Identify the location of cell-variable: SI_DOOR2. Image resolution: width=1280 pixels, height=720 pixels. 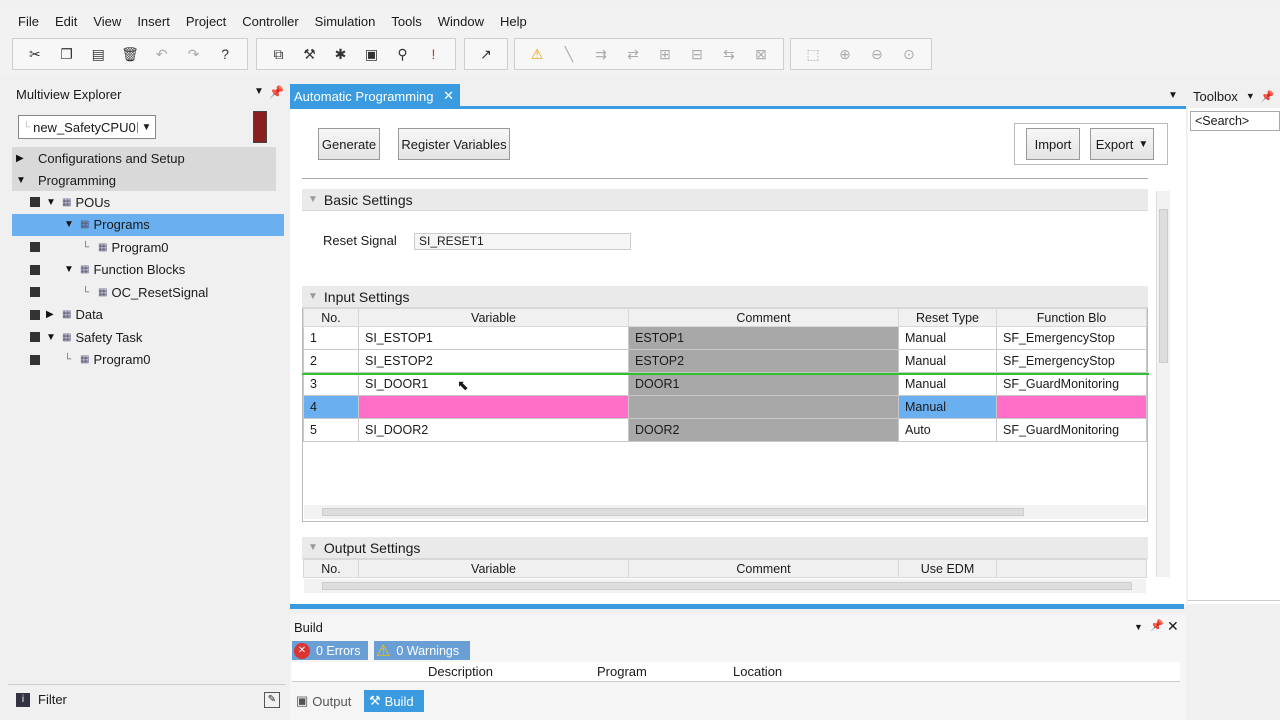
(493, 430).